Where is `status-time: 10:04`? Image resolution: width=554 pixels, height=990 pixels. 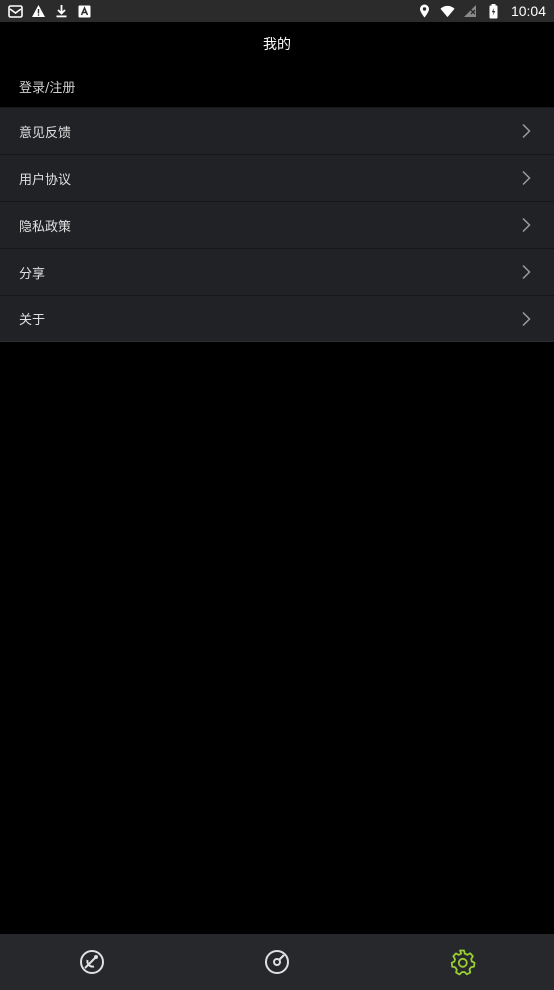
status-time: 10:04 is located at coordinates (528, 11).